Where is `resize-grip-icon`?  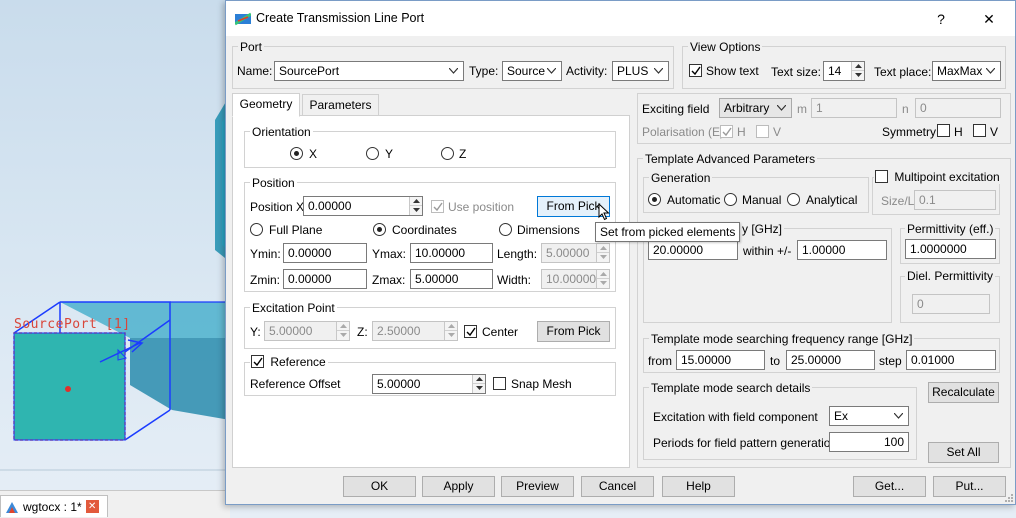
resize-grip-icon is located at coordinates (1008, 497).